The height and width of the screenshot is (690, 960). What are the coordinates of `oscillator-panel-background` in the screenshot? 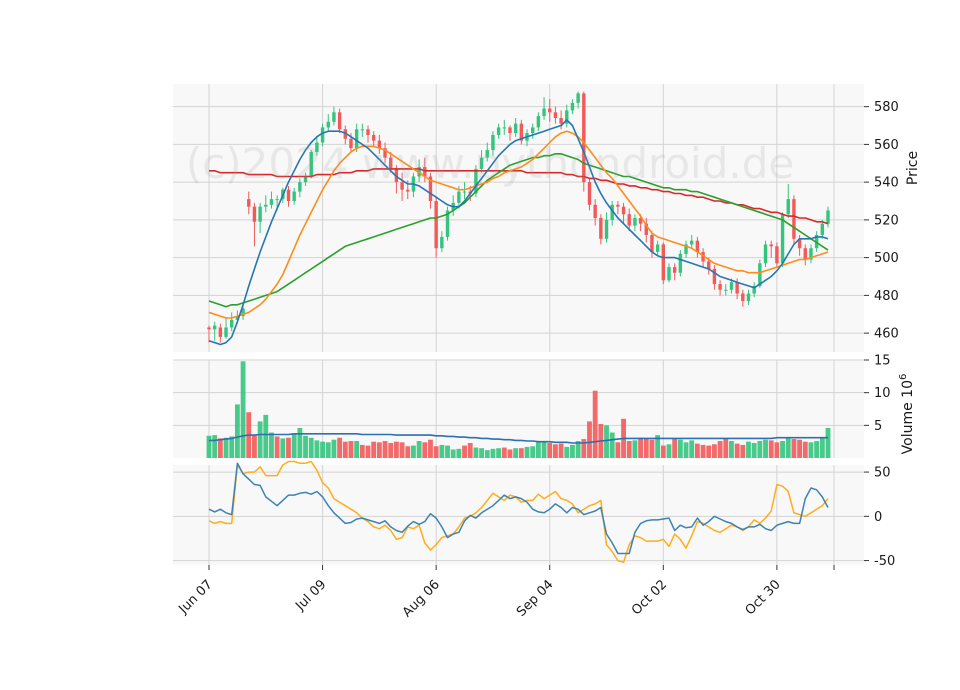 It's located at (518, 515).